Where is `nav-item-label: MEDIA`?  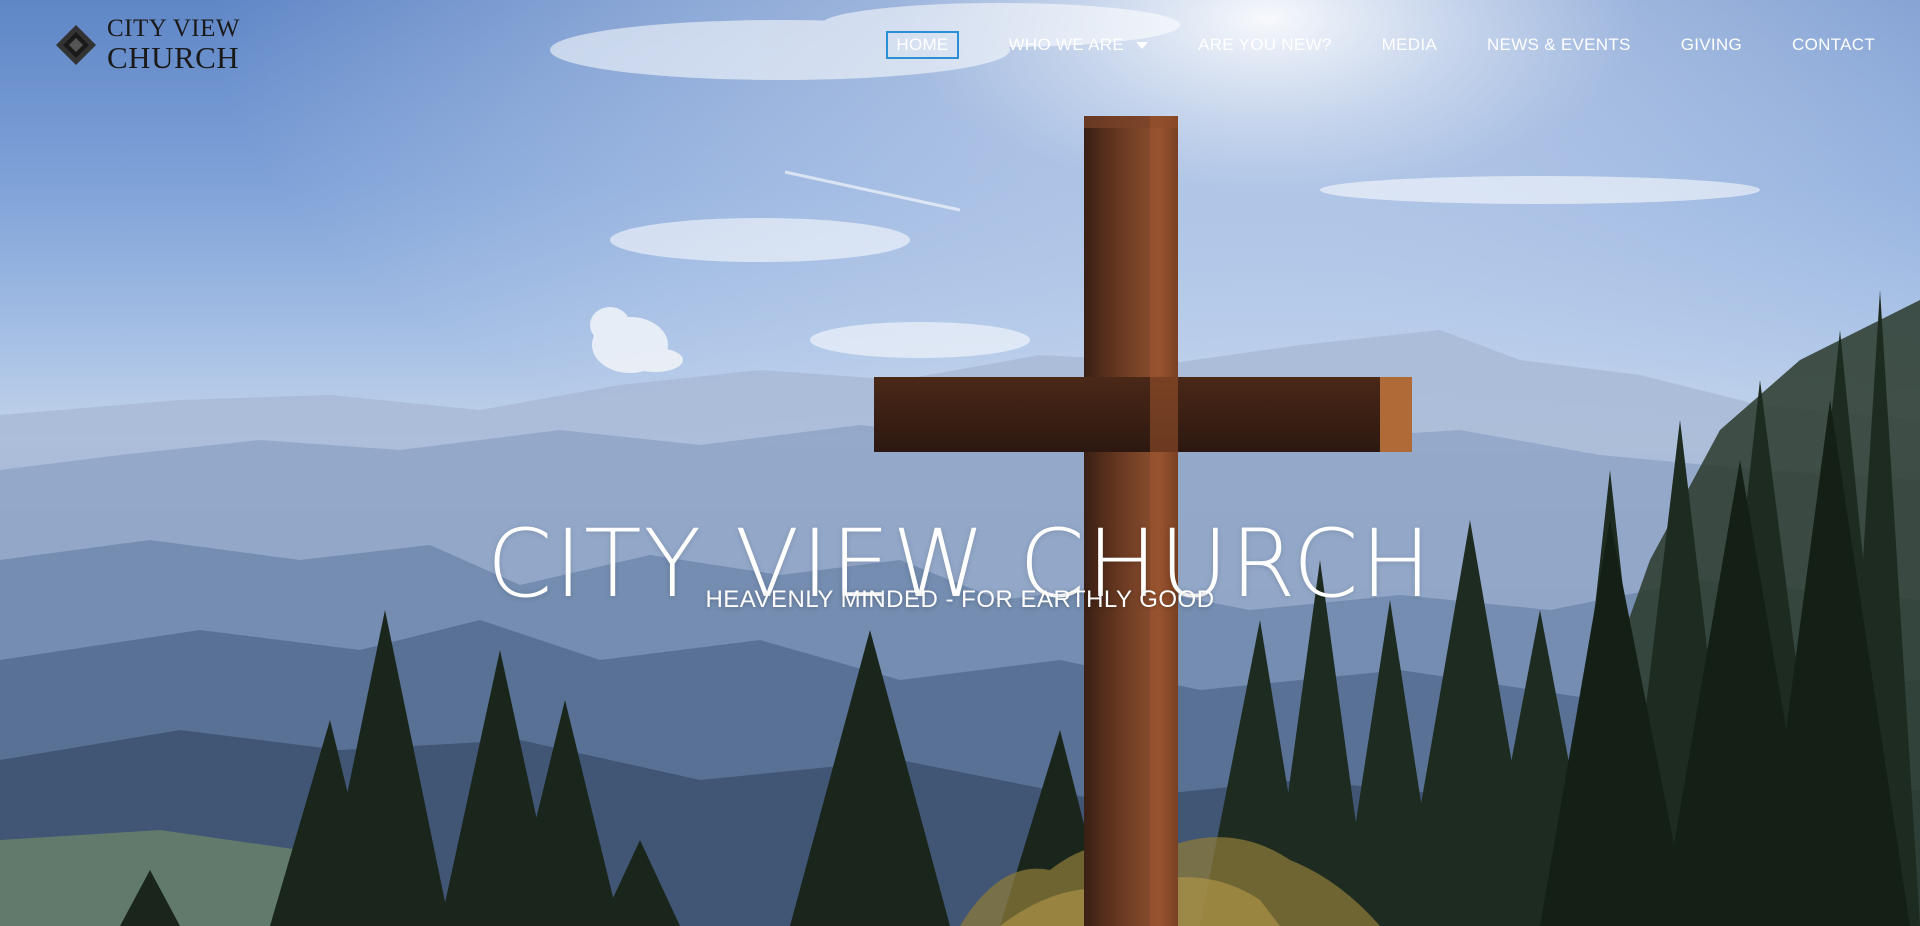 nav-item-label: MEDIA is located at coordinates (1409, 44).